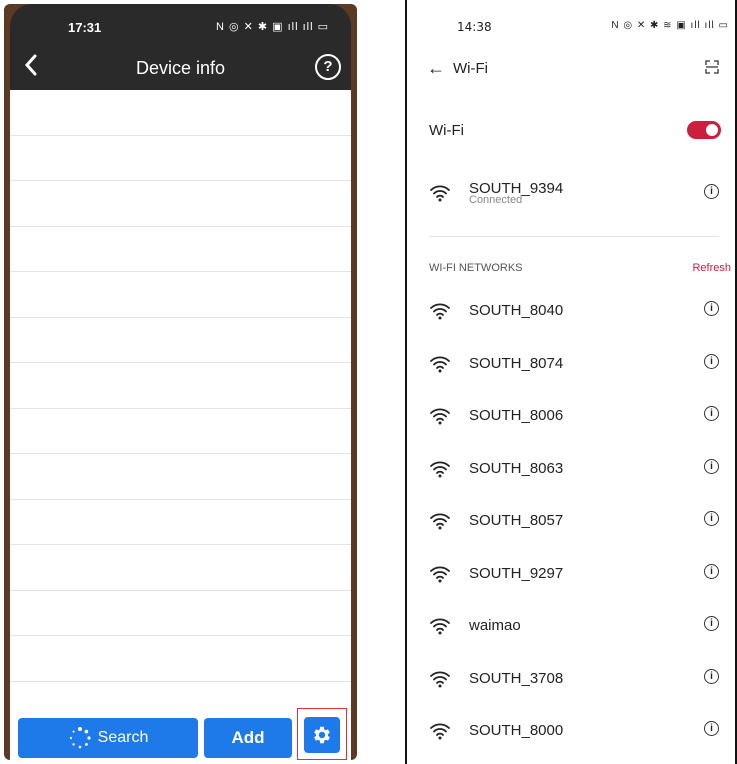  I want to click on loading-spinner-icon, so click(80, 738).